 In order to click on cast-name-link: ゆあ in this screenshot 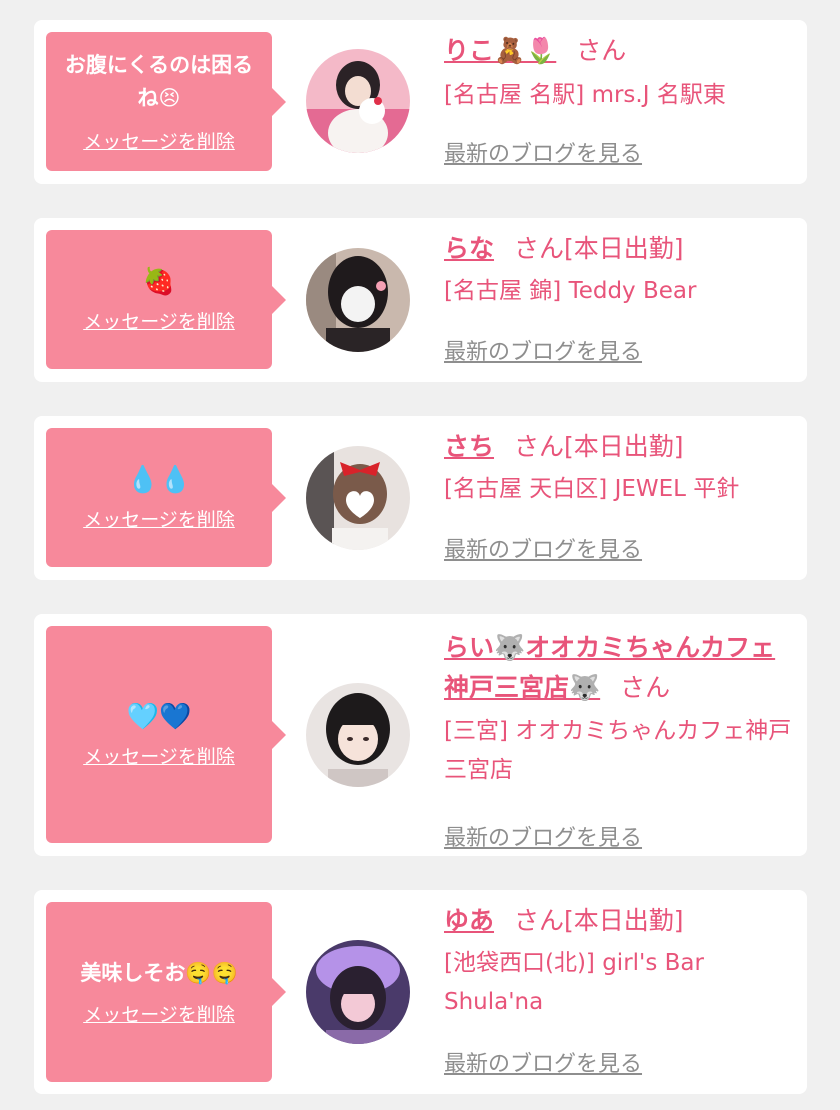, I will do `click(469, 920)`.